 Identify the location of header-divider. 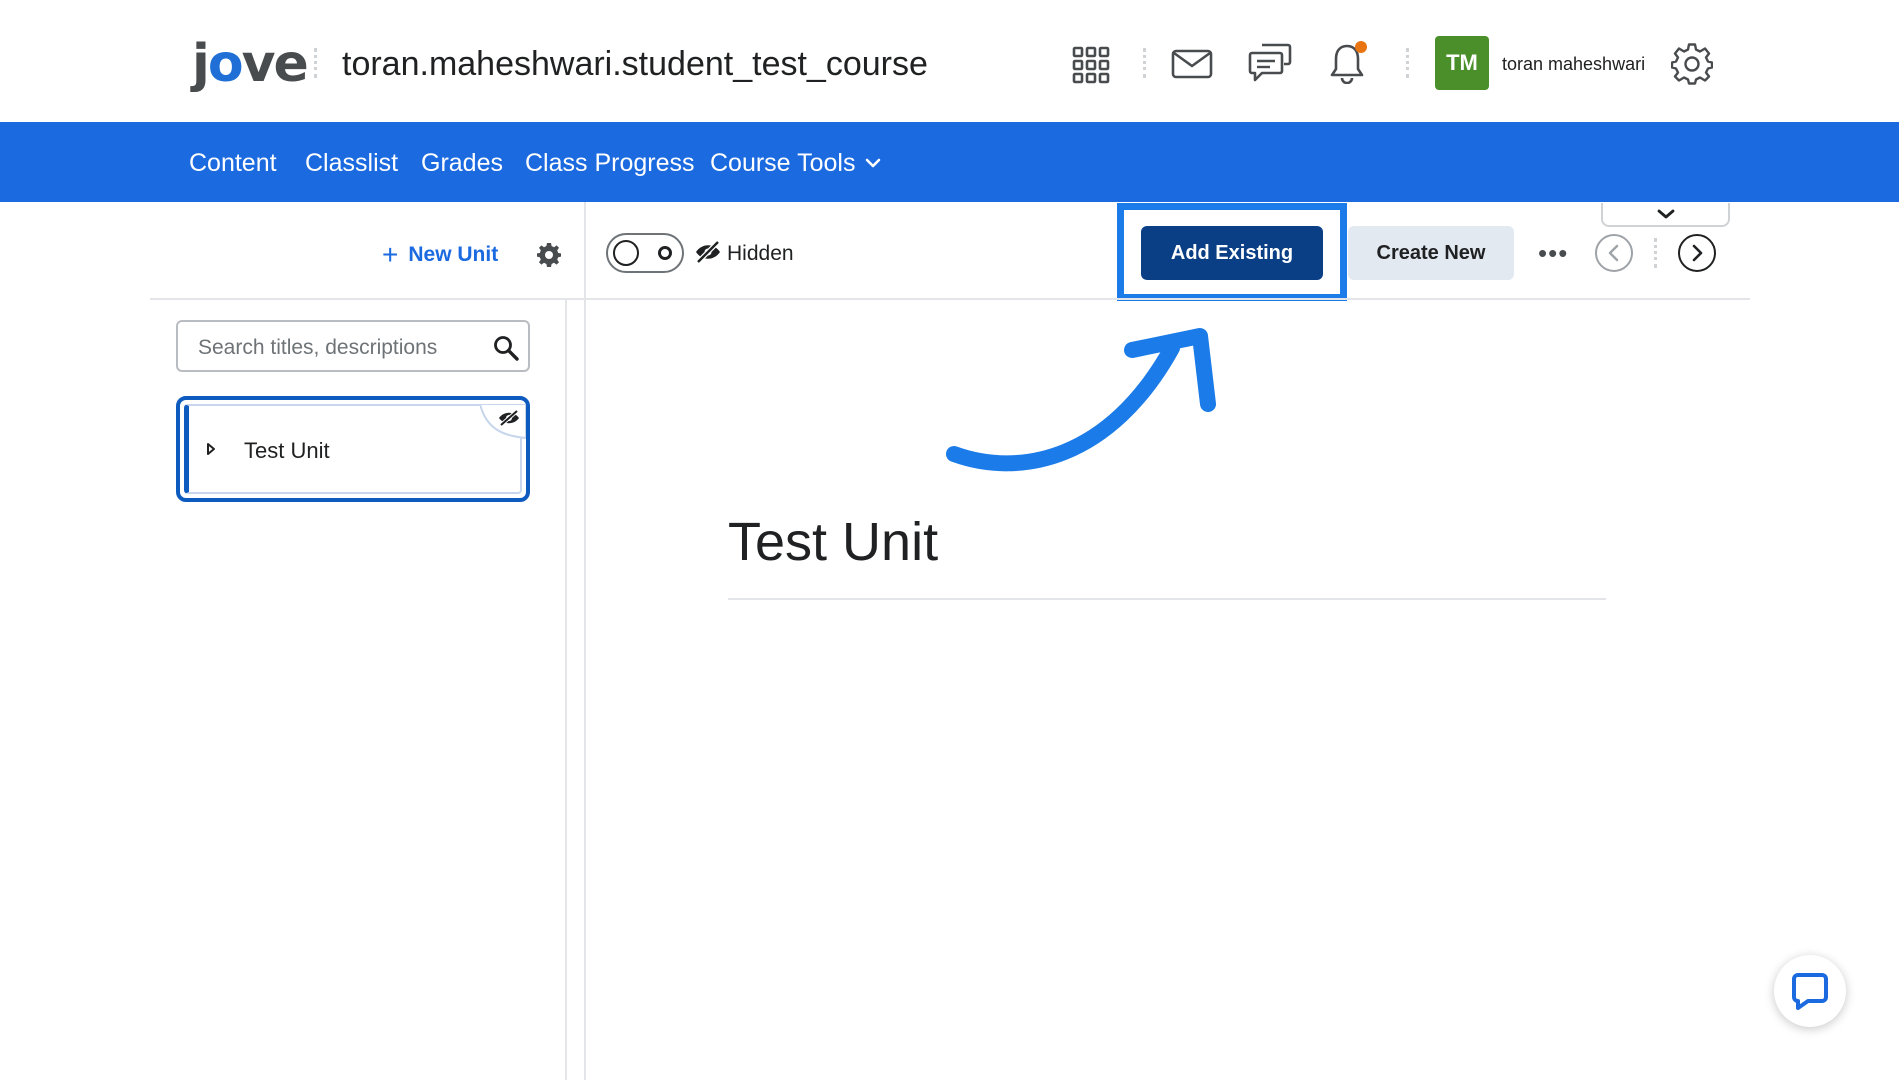
(1144, 63).